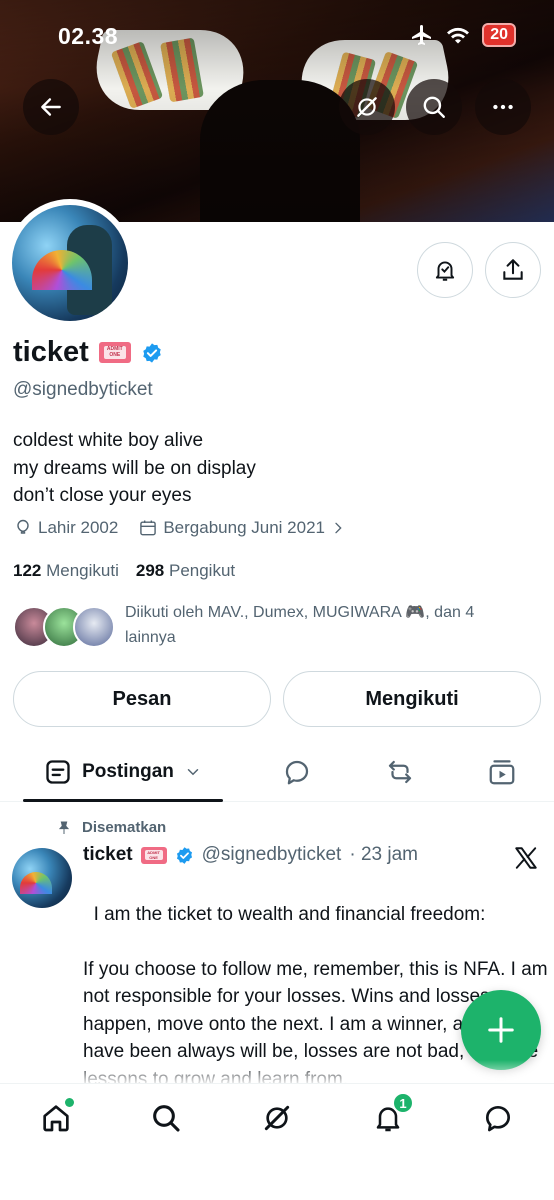 This screenshot has height=1200, width=554. I want to click on media-icon, so click(502, 772).